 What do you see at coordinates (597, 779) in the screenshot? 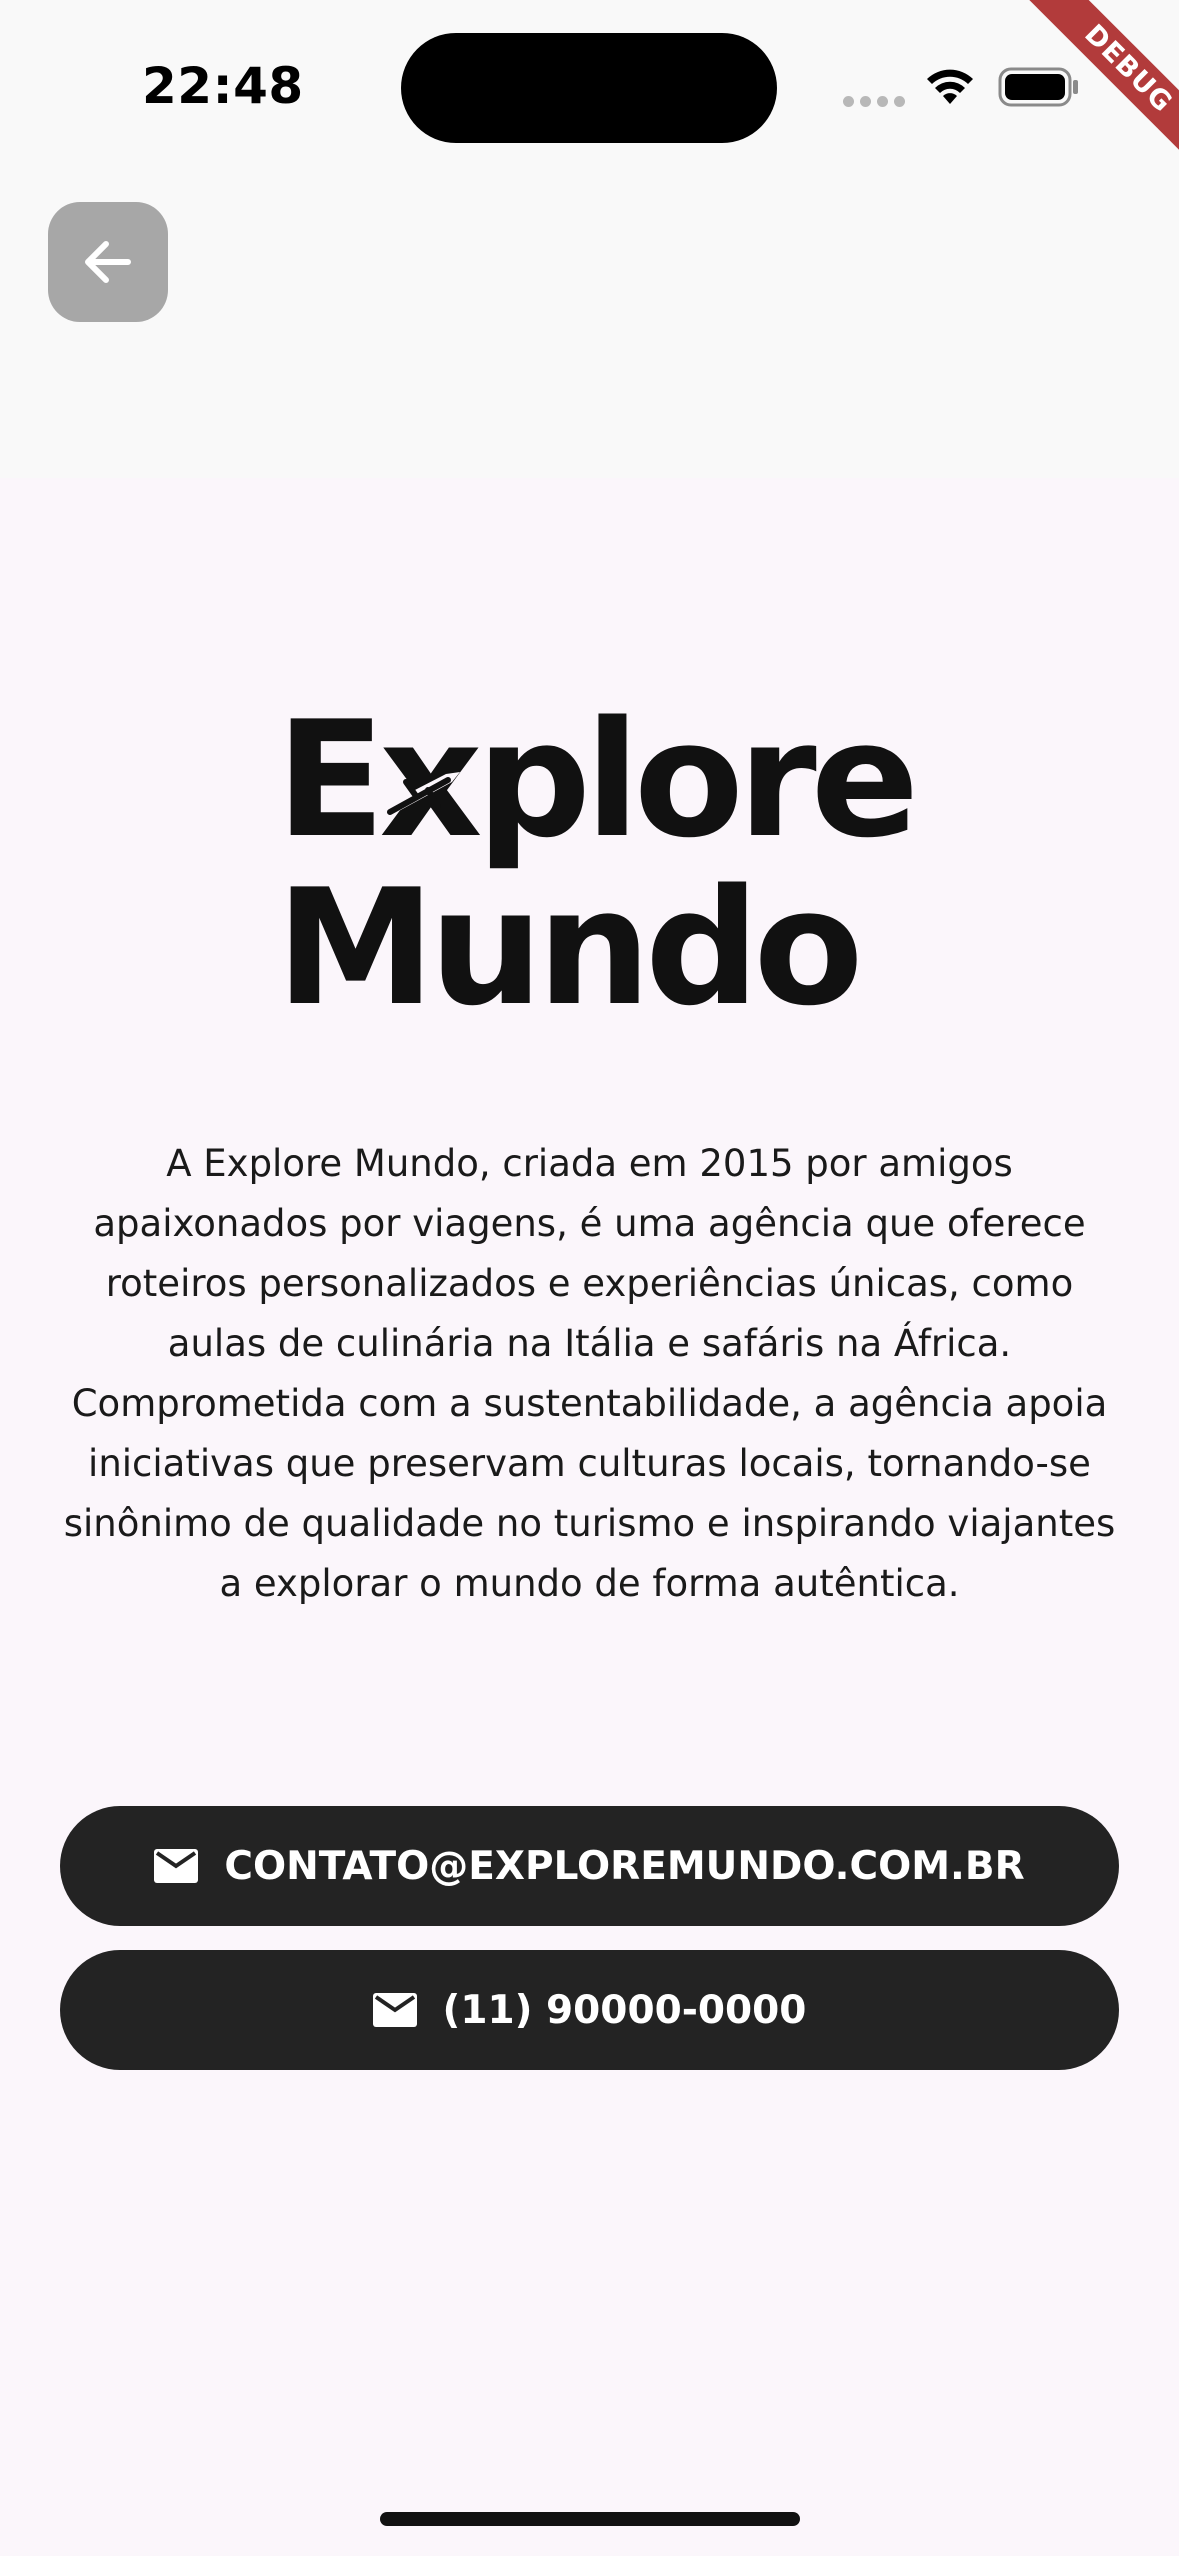
I see `brand-line-1: Explore` at bounding box center [597, 779].